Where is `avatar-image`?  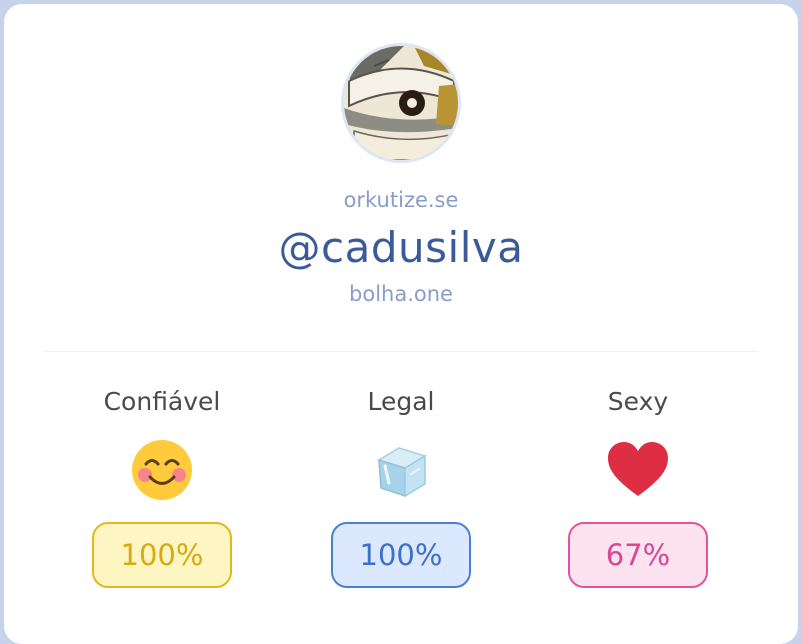 avatar-image is located at coordinates (401, 103).